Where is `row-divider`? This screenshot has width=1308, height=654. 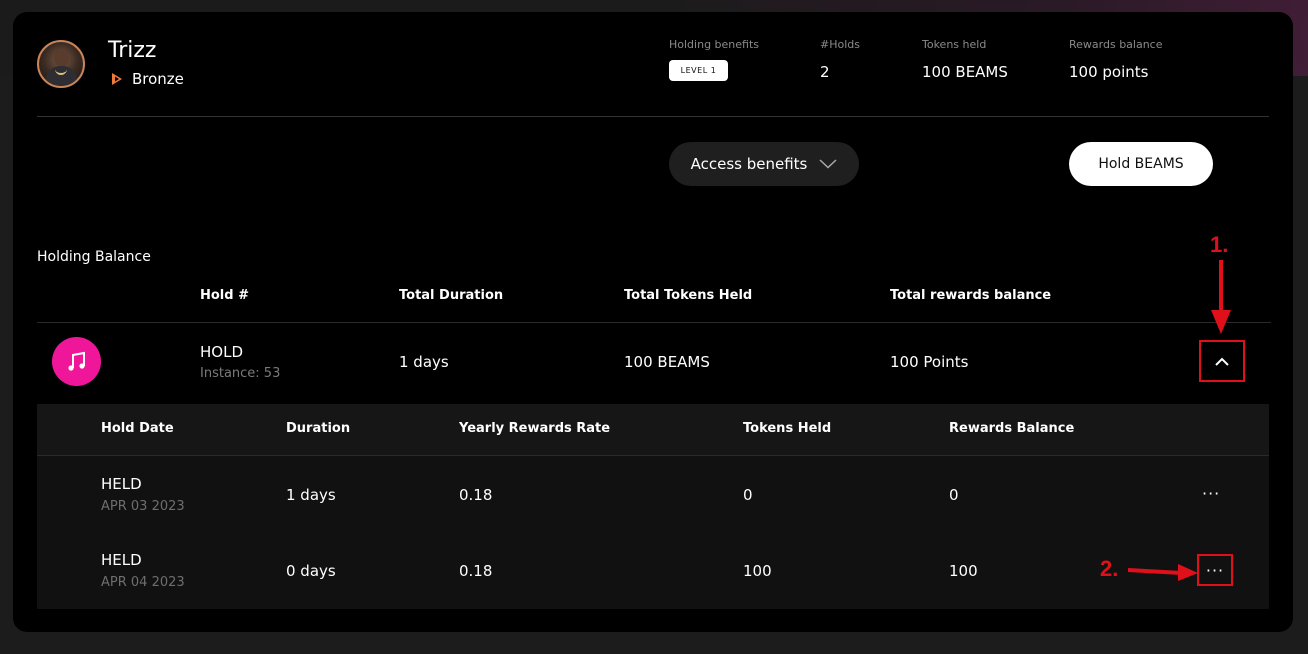 row-divider is located at coordinates (654, 322).